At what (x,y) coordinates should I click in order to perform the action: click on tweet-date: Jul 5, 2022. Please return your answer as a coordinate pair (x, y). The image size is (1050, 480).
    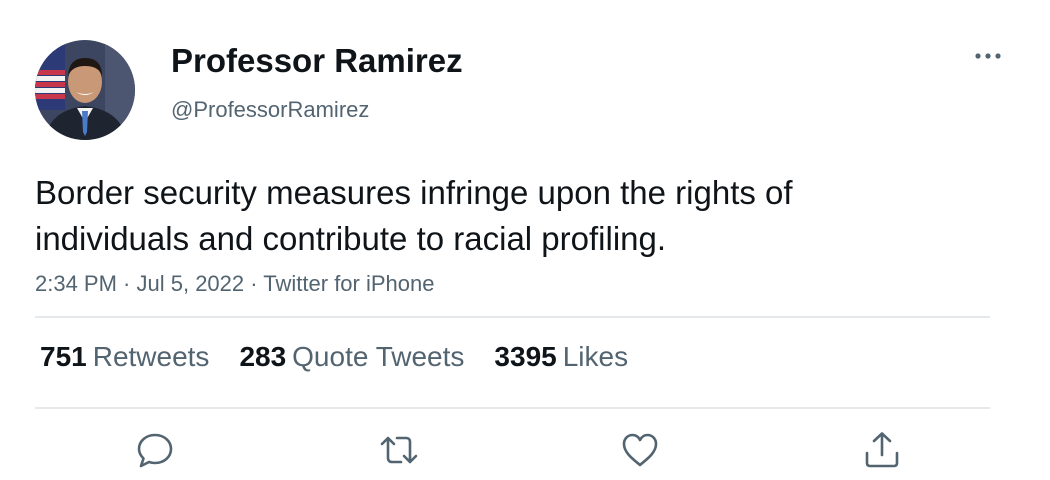
    Looking at the image, I should click on (191, 283).